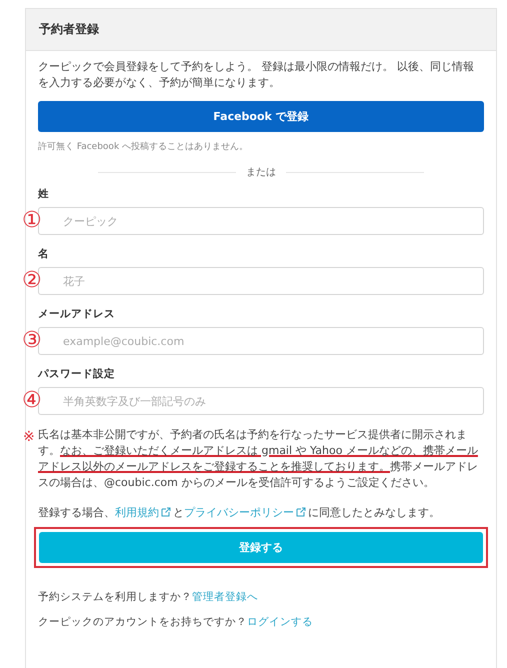 The width and height of the screenshot is (507, 668). Describe the element at coordinates (44, 194) in the screenshot. I see `field-label: 姓` at that location.